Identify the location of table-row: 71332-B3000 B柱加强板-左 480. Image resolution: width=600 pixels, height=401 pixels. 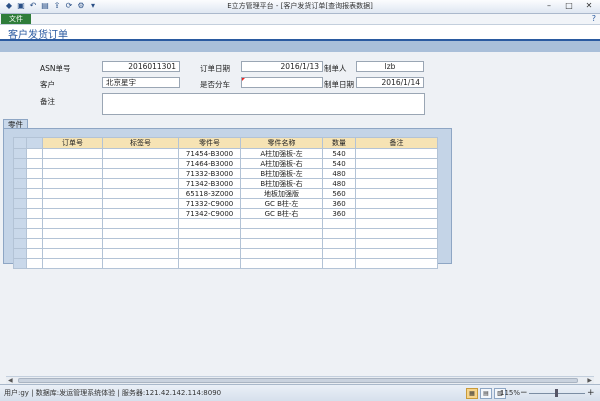
(225, 173).